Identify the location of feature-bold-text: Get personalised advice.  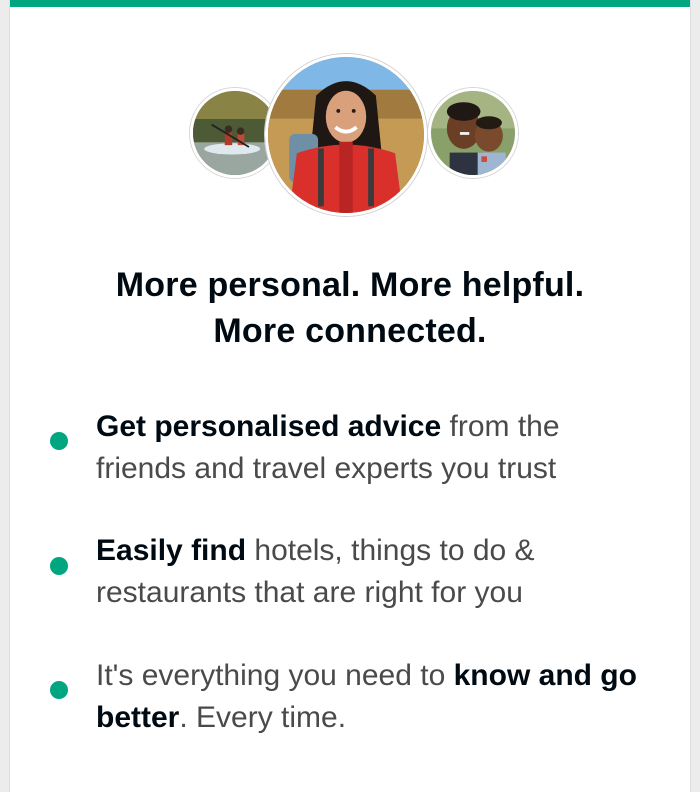
(269, 426).